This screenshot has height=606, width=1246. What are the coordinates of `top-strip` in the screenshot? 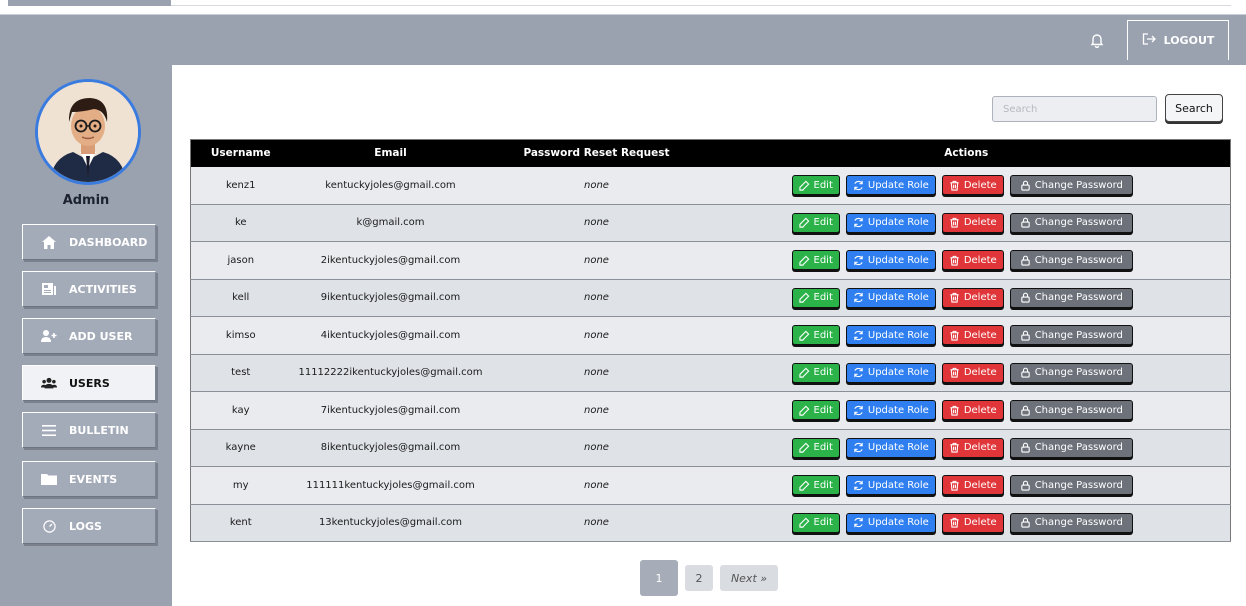 It's located at (623, 7).